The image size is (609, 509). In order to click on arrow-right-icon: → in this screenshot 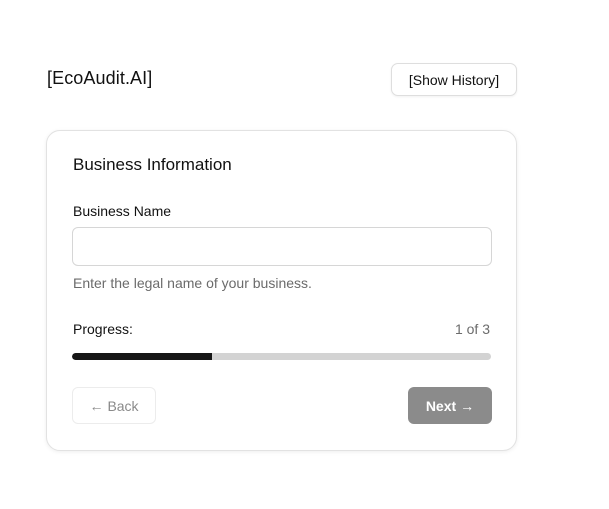, I will do `click(467, 405)`.